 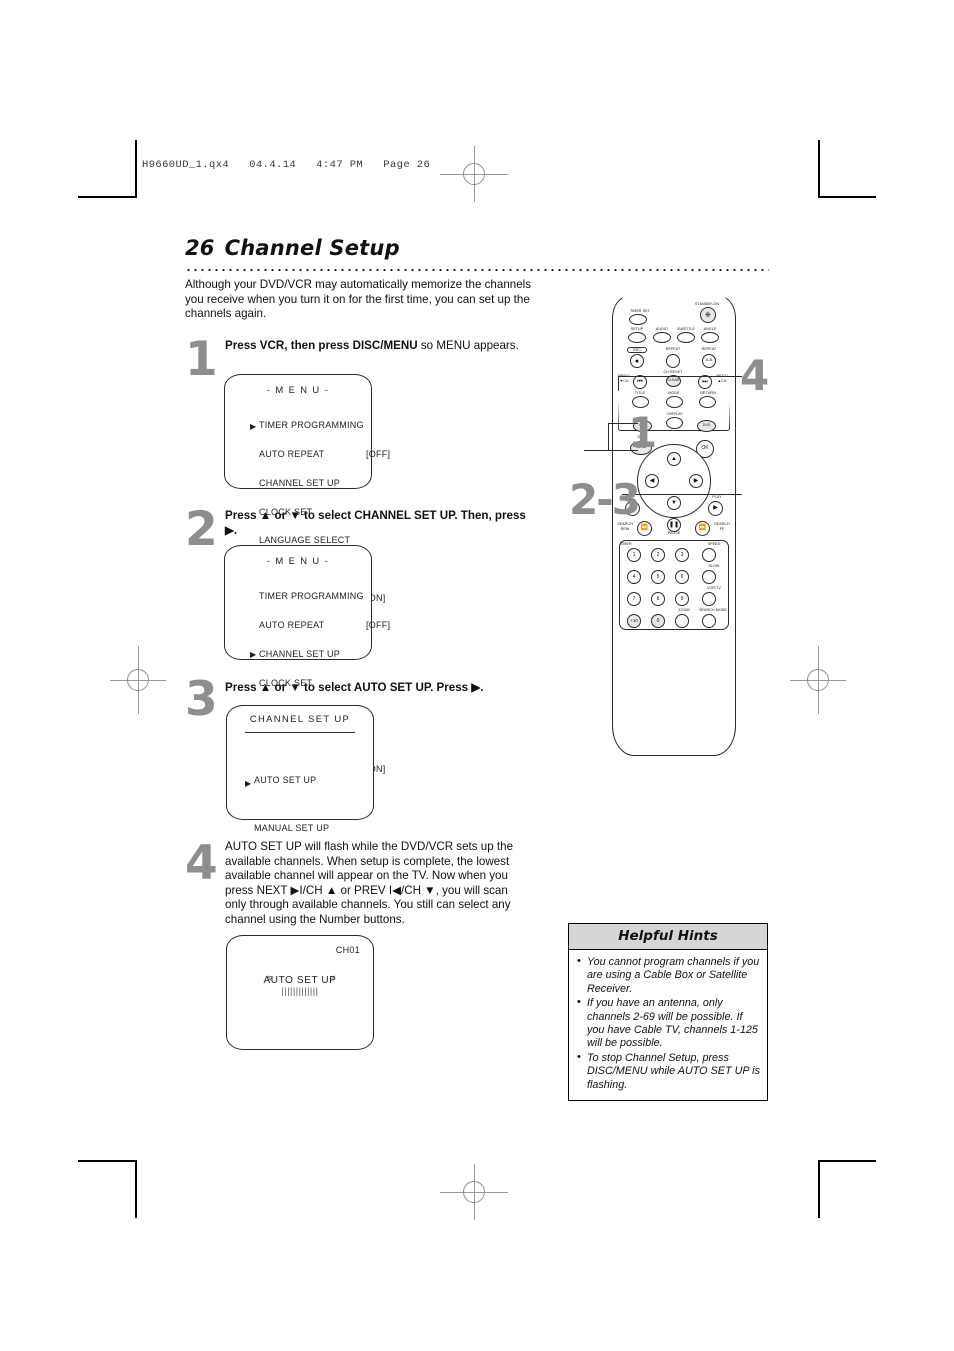 What do you see at coordinates (662, 337) in the screenshot?
I see `audio-button` at bounding box center [662, 337].